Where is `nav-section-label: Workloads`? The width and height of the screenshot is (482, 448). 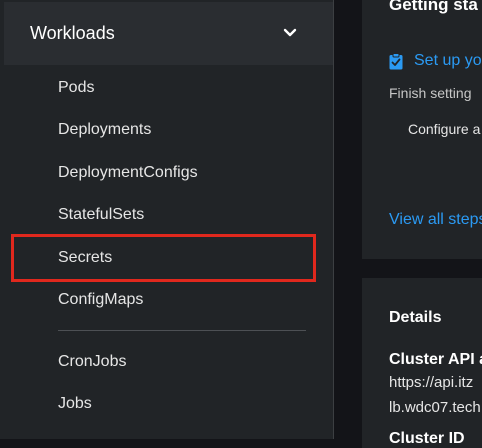
nav-section-label: Workloads is located at coordinates (72, 33).